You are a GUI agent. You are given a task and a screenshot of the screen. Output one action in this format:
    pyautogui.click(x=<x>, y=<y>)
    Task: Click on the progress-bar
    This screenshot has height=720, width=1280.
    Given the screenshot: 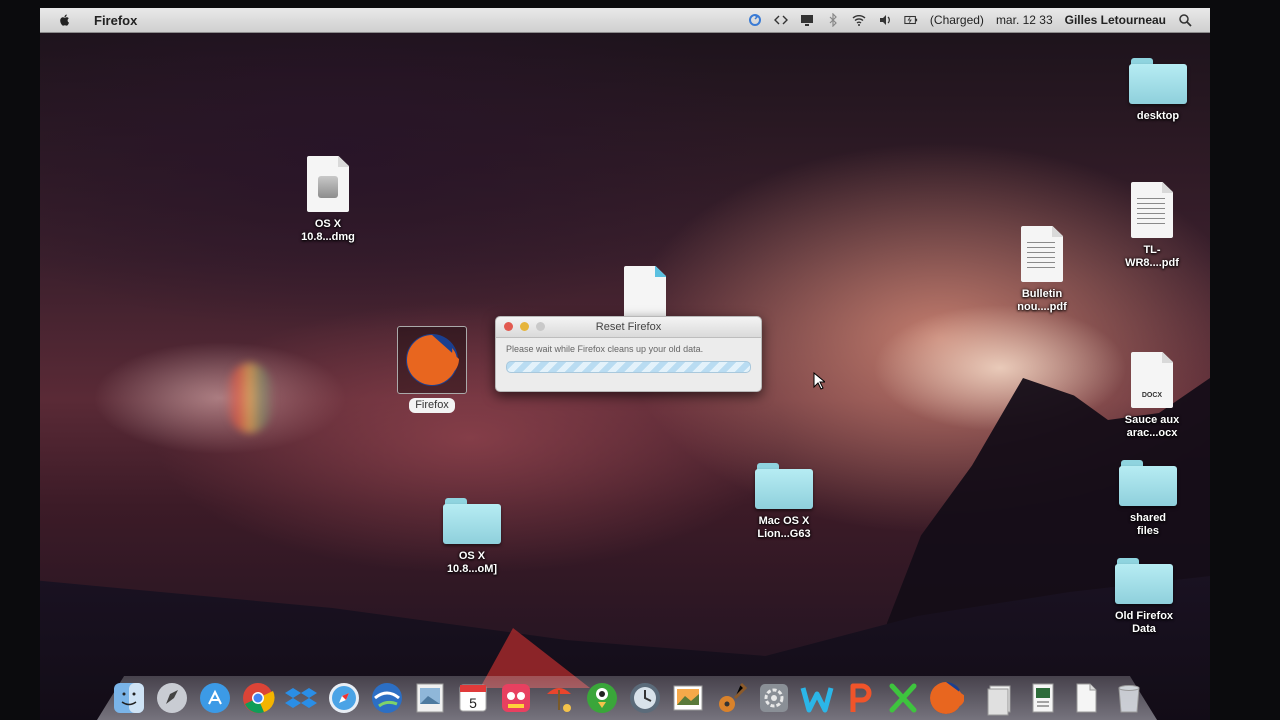 What is the action you would take?
    pyautogui.click(x=628, y=367)
    